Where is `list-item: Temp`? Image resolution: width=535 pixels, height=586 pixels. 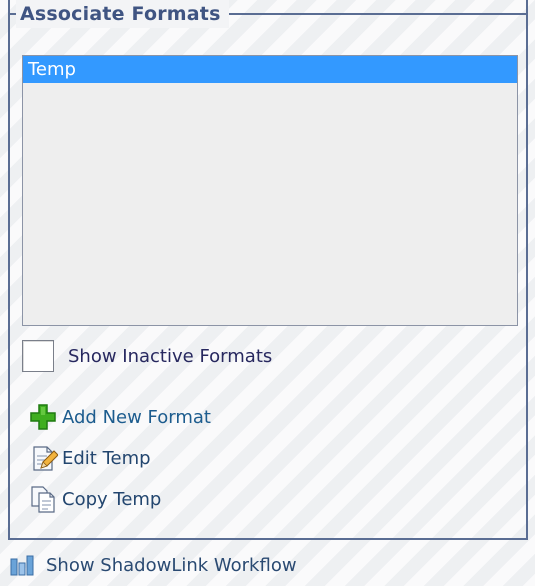
list-item: Temp is located at coordinates (270, 69).